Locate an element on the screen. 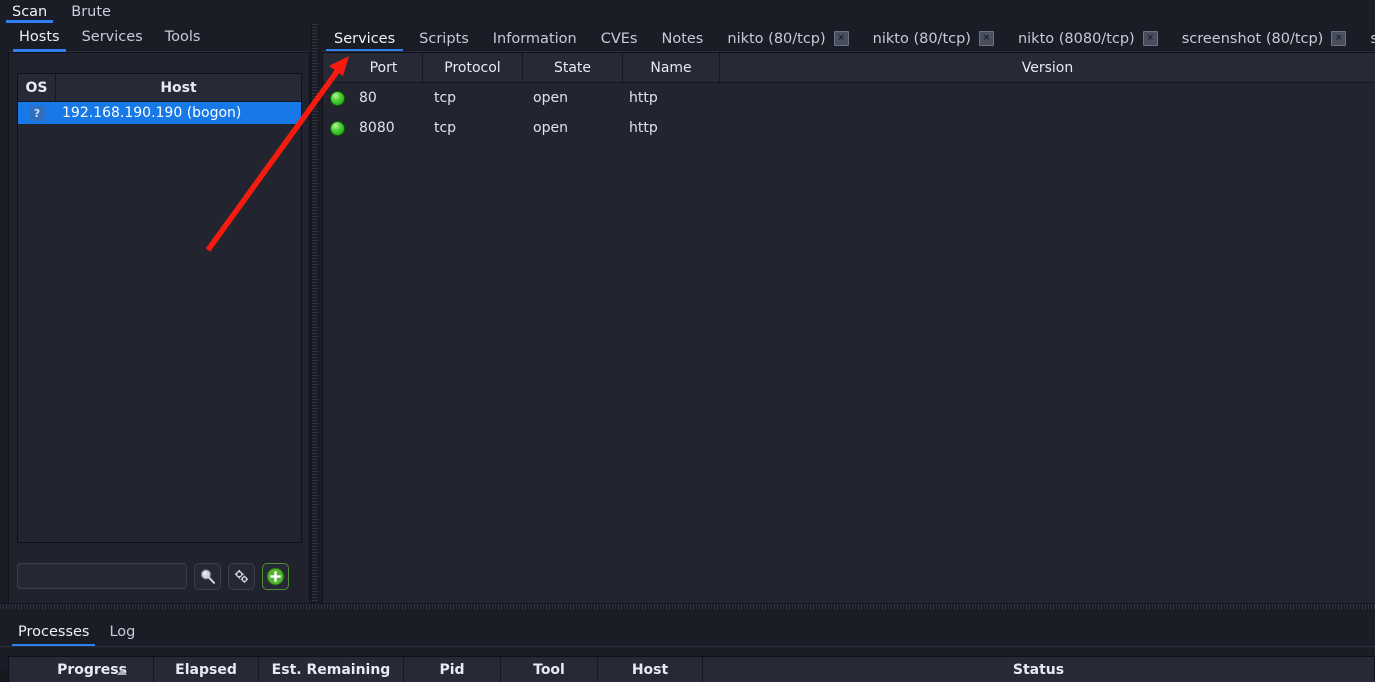  column-header-os: OS is located at coordinates (37, 87).